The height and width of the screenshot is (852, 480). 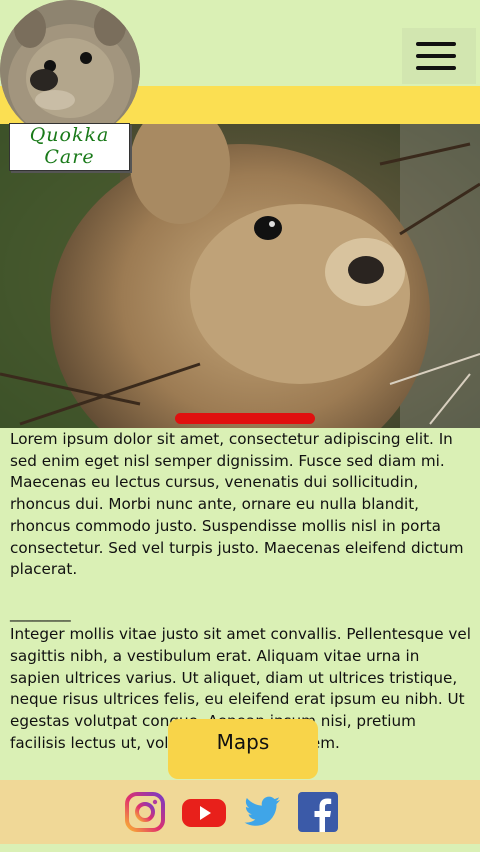 What do you see at coordinates (204, 812) in the screenshot?
I see `youtube-icon` at bounding box center [204, 812].